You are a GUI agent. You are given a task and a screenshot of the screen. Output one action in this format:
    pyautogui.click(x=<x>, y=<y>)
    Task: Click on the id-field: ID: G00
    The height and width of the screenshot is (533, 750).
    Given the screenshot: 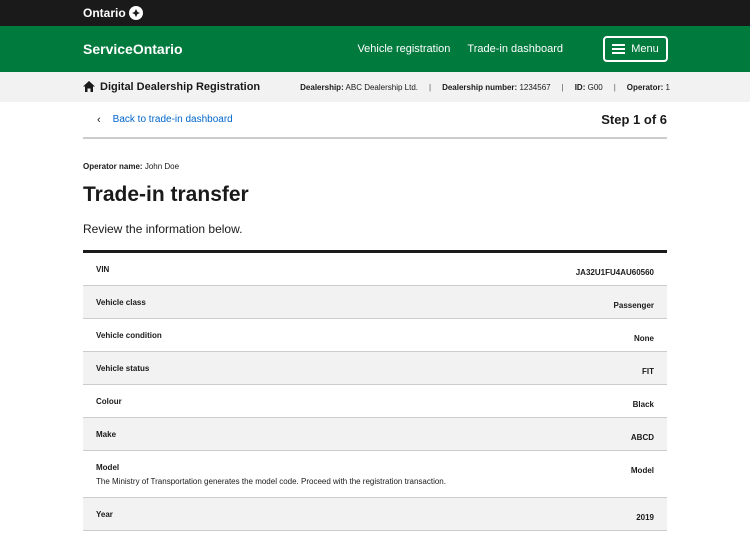 What is the action you would take?
    pyautogui.click(x=589, y=87)
    